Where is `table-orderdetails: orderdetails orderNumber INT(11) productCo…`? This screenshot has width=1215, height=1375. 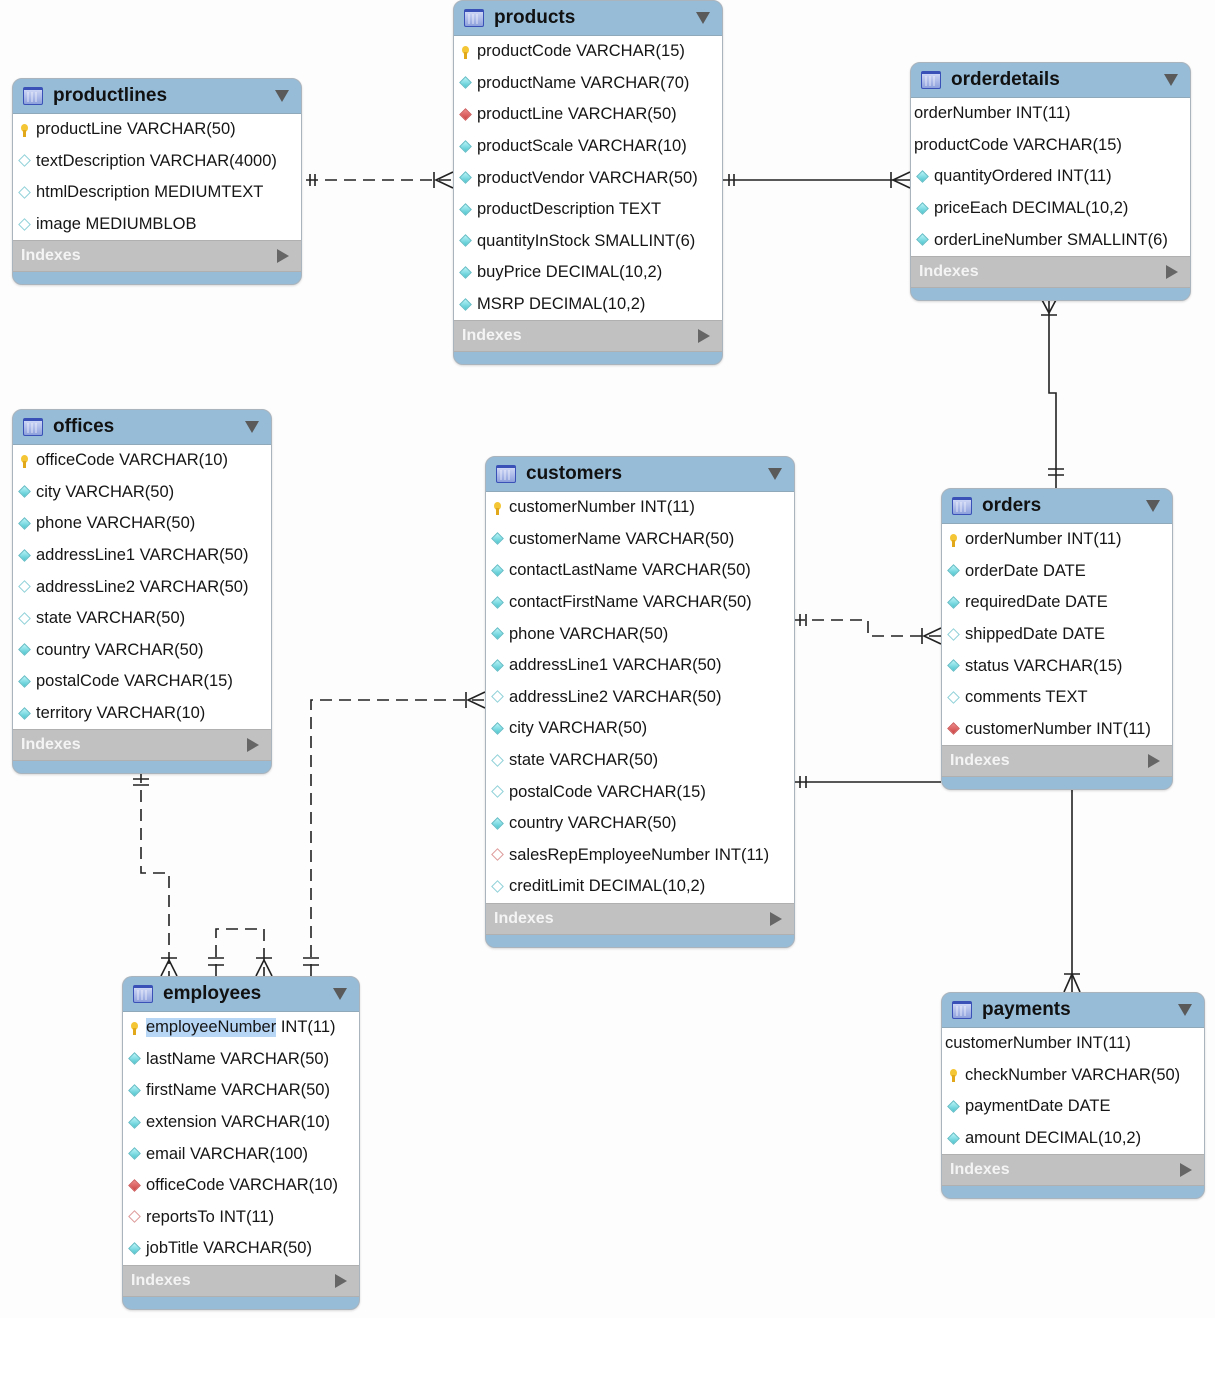
table-orderdetails: orderdetails orderNumber INT(11) productCo… is located at coordinates (1050, 181).